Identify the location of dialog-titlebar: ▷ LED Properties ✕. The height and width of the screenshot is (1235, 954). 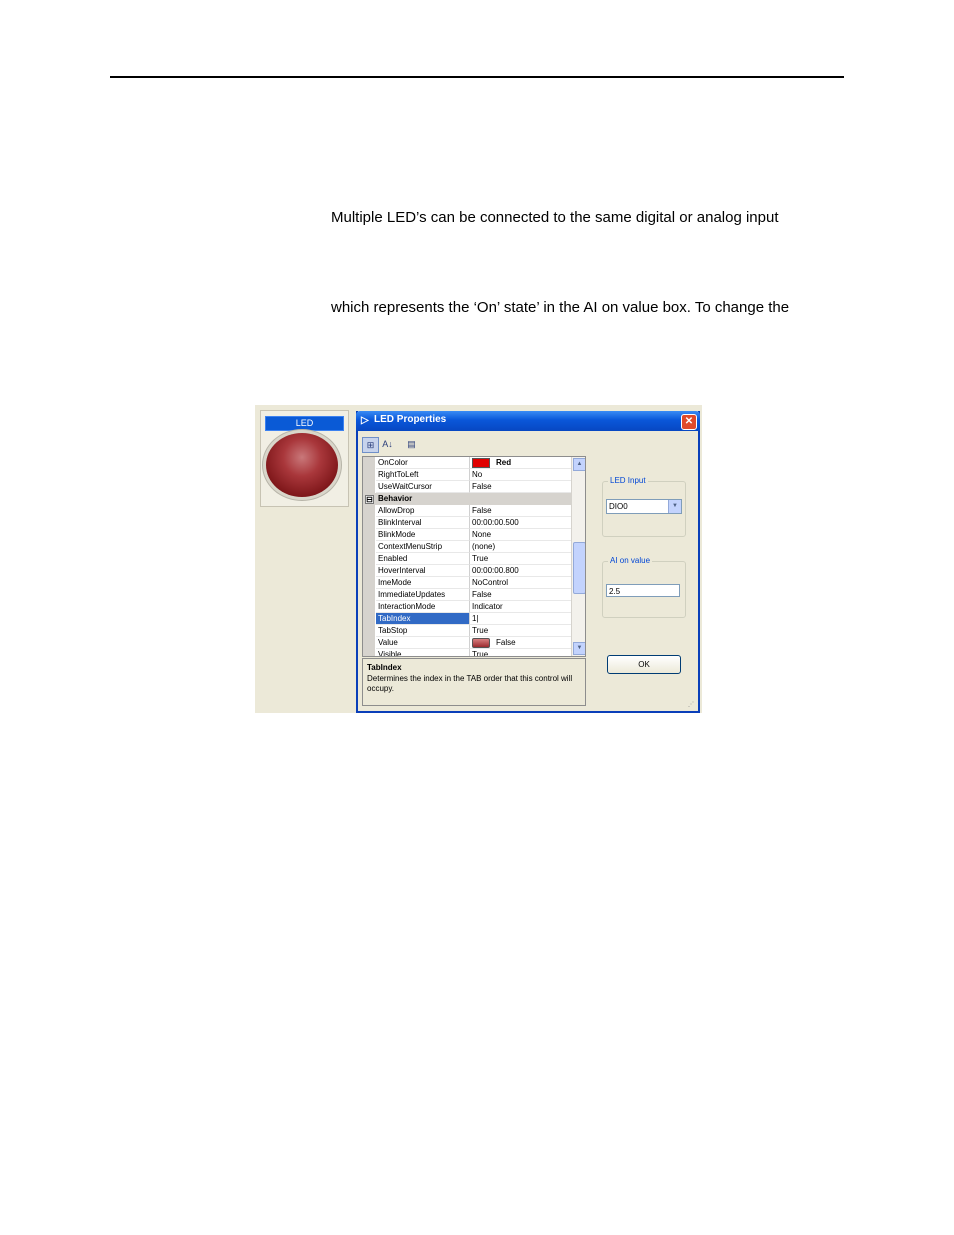
(528, 421).